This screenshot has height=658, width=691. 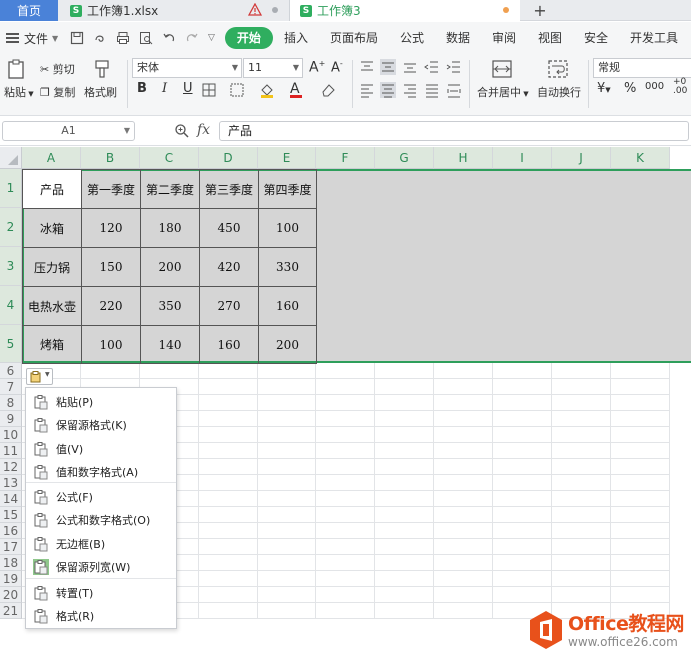 I want to click on row-header-2: 2, so click(x=11, y=227).